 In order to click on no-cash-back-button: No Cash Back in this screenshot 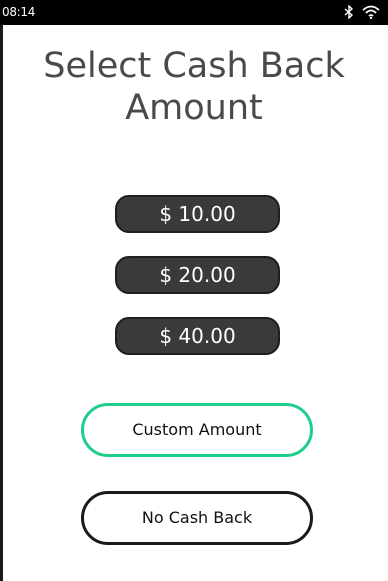, I will do `click(197, 518)`.